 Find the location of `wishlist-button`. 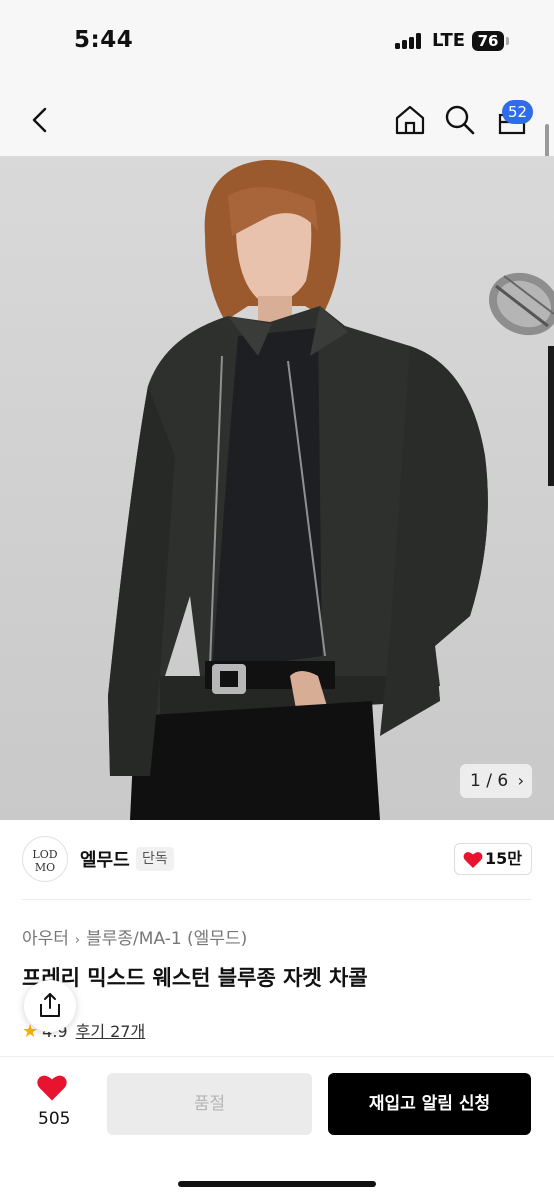

wishlist-button is located at coordinates (57, 1089).